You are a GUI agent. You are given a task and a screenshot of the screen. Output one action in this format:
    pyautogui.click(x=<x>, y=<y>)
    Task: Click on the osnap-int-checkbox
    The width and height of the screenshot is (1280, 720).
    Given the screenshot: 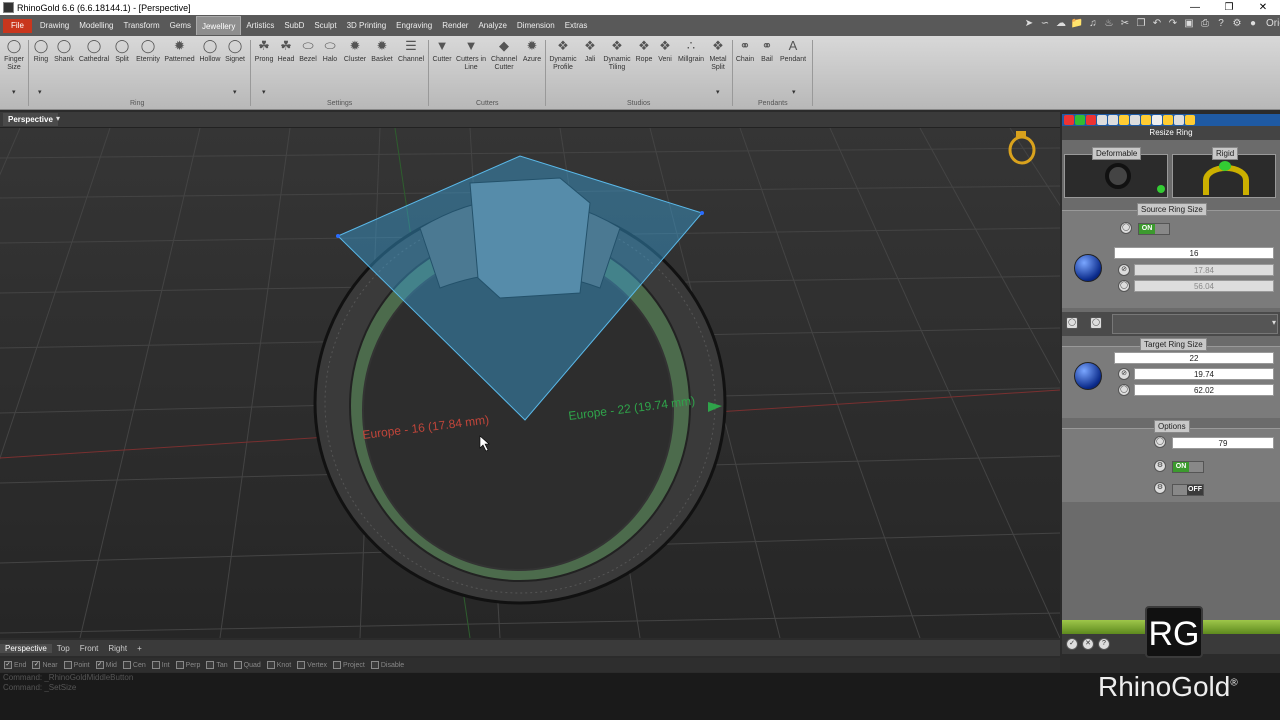 What is the action you would take?
    pyautogui.click(x=155, y=665)
    